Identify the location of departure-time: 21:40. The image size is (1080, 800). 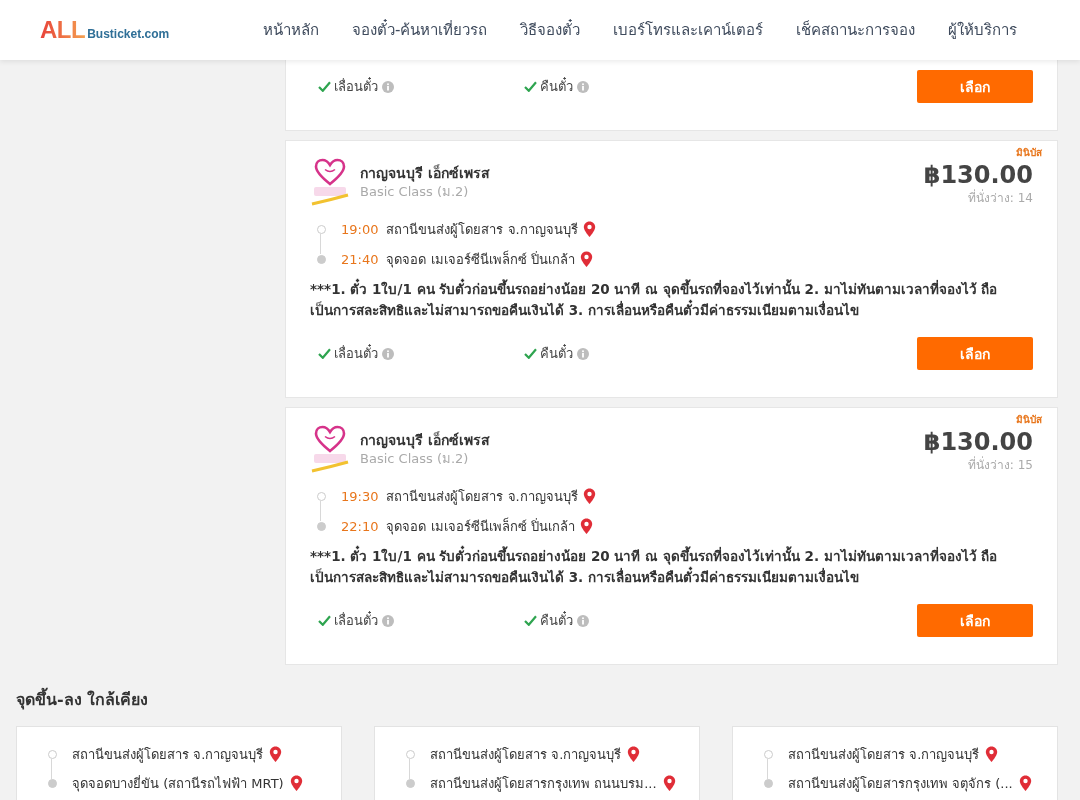
(360, 259).